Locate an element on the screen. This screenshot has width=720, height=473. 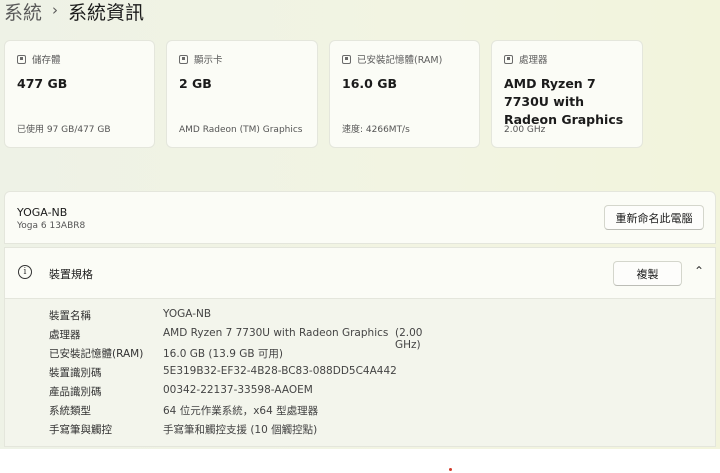
card-label: 已安裝記憶體(RAM) is located at coordinates (400, 60).